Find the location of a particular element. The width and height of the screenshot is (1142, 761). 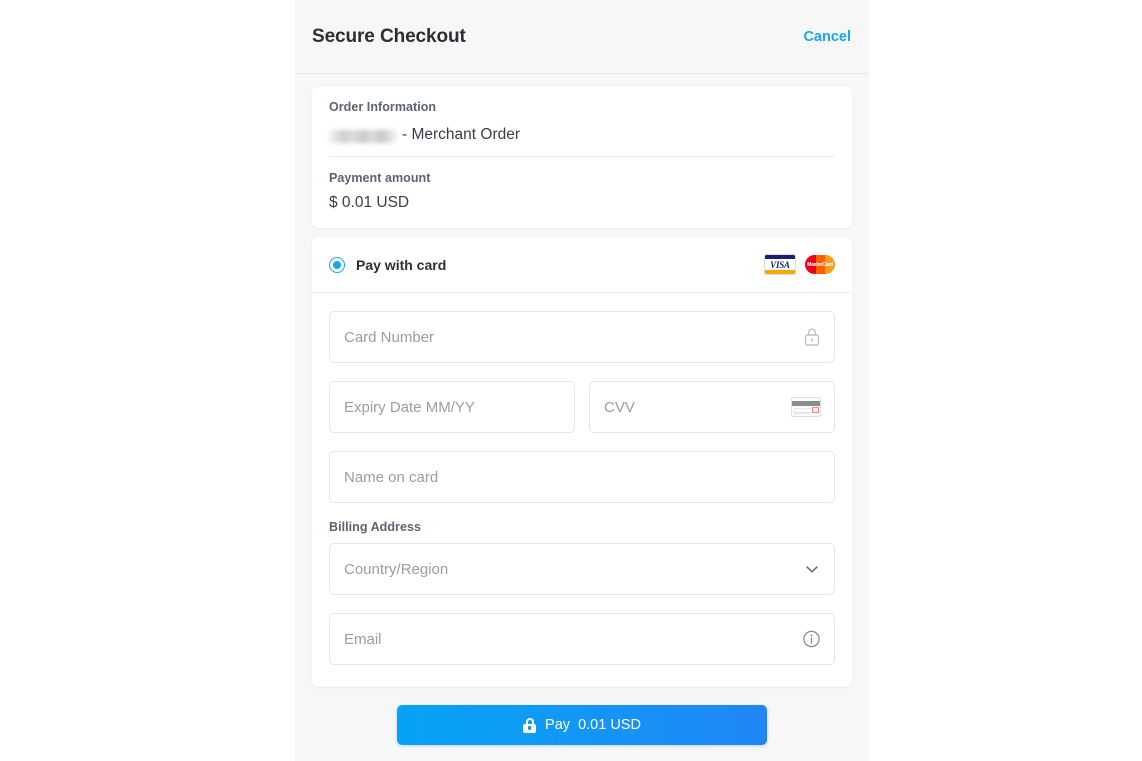

payment-amount-label: Payment amount is located at coordinates (380, 178).